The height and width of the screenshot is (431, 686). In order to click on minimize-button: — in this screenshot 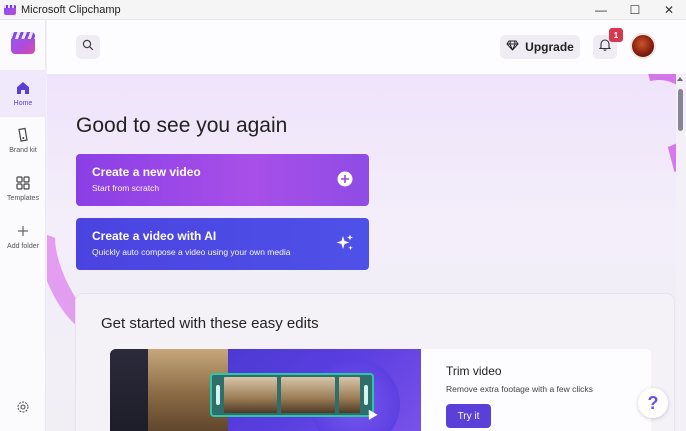, I will do `click(601, 10)`.